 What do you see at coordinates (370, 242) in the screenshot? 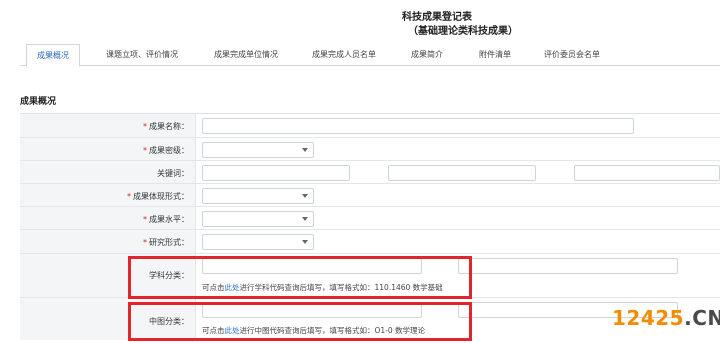
I see `row-research-type: * 研究形式：` at bounding box center [370, 242].